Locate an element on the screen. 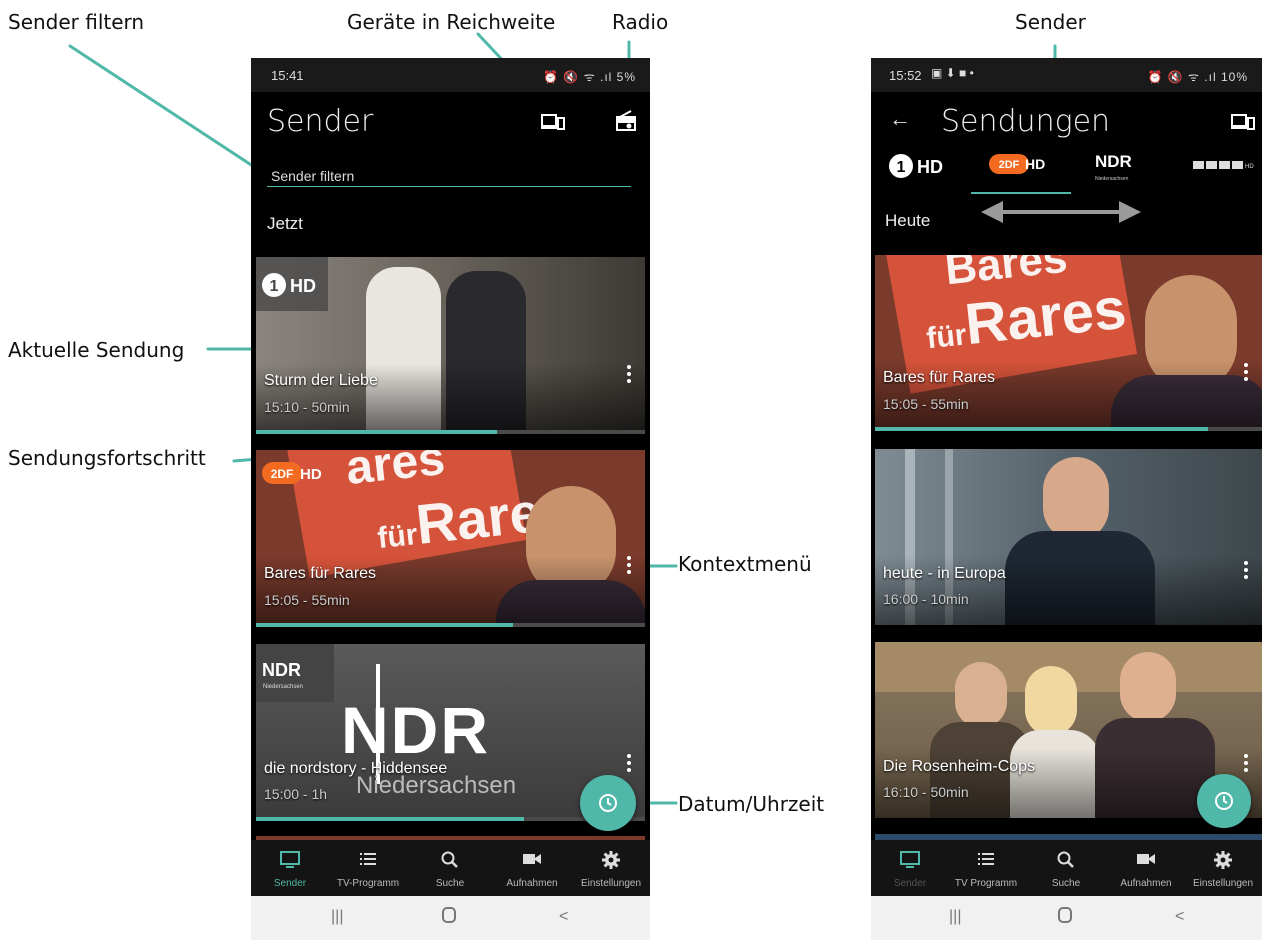 The image size is (1262, 940). program-title: heute - in Europa is located at coordinates (944, 573).